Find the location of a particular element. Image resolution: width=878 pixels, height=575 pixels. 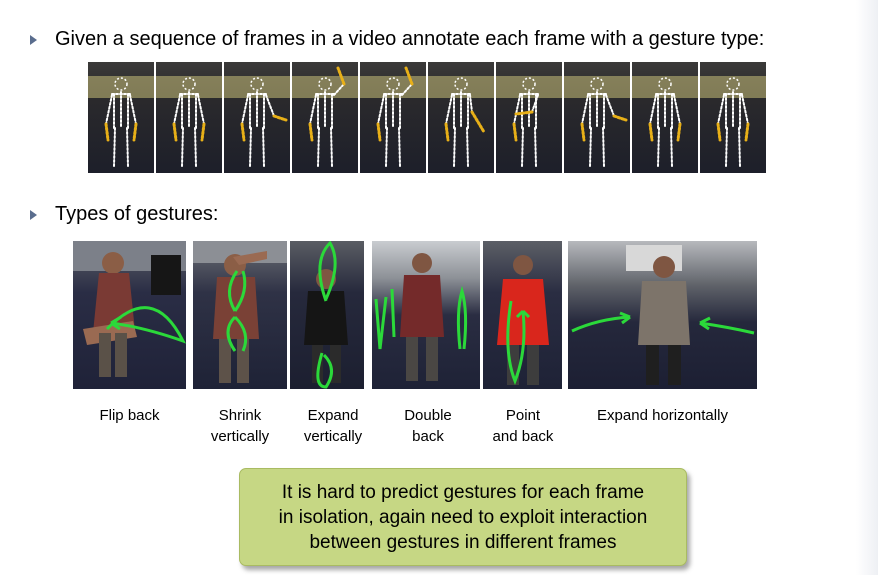

gesture-photo-double-back is located at coordinates (426, 315).